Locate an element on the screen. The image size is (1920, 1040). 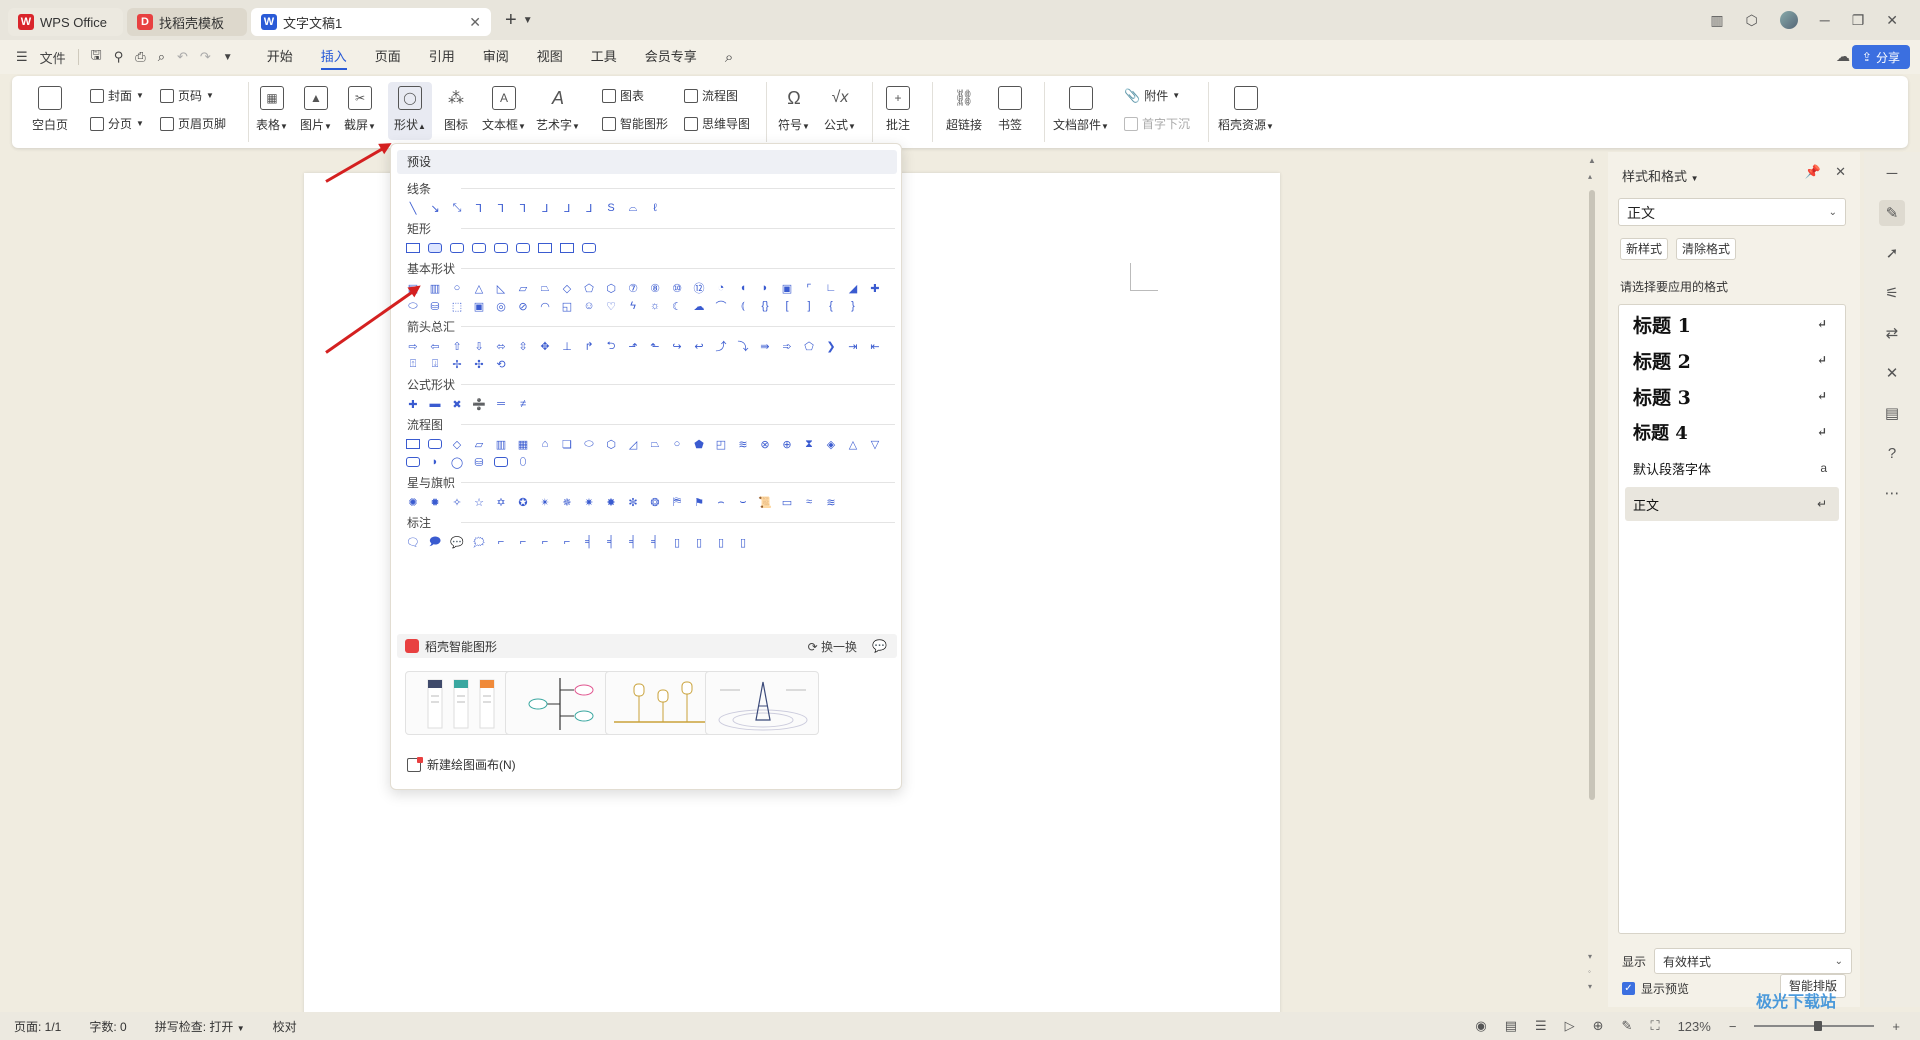
donut-shape: ◎ is located at coordinates (501, 306).